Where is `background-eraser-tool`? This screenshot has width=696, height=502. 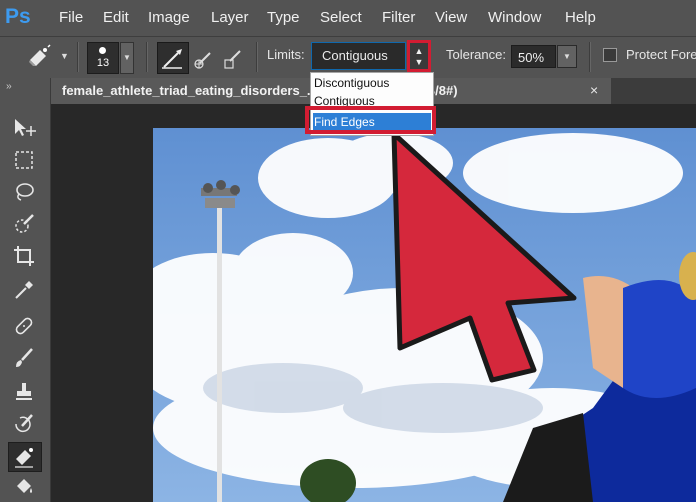 background-eraser-tool is located at coordinates (25, 457).